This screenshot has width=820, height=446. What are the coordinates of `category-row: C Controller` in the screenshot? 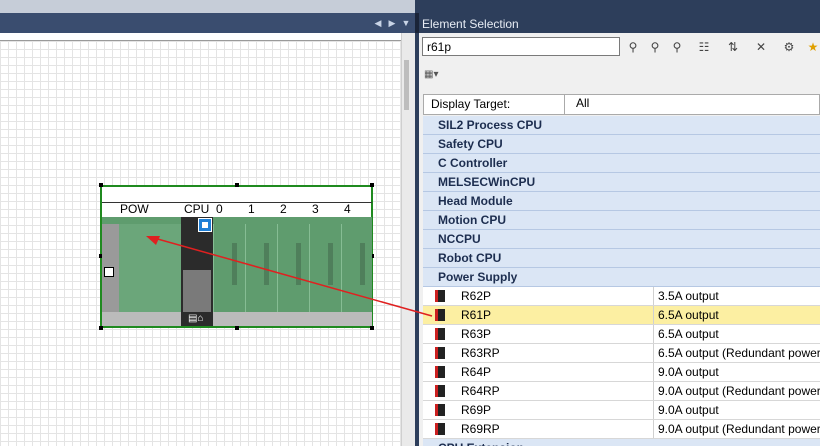 It's located at (621, 163).